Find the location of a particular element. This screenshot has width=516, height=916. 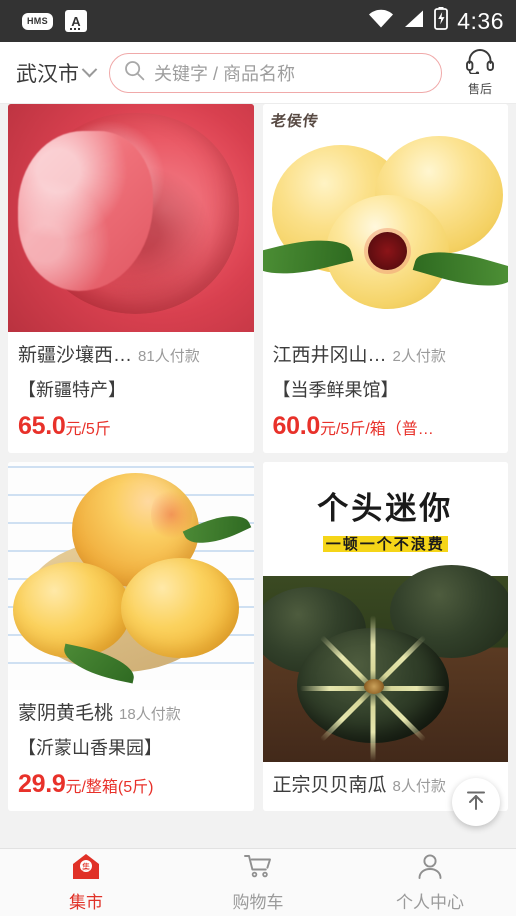

signal-icon is located at coordinates (414, 21).